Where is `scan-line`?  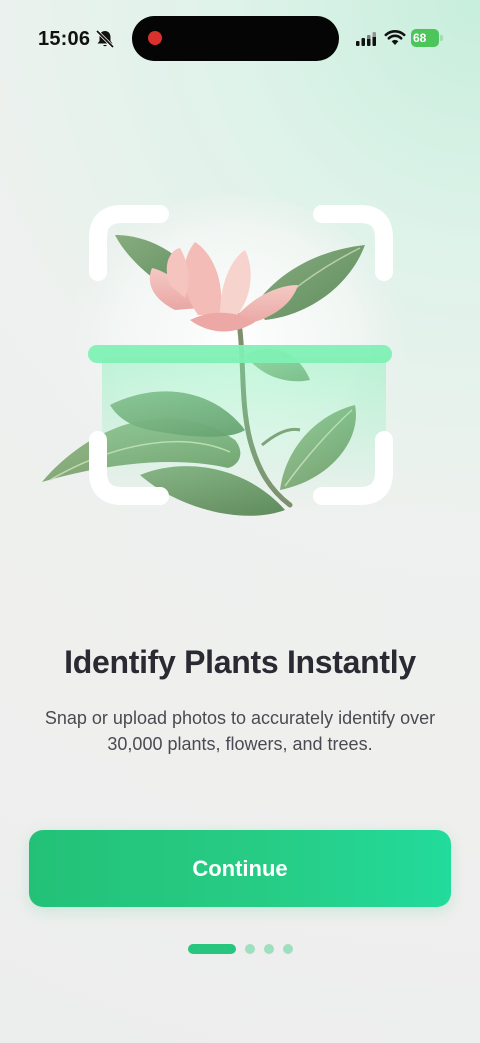 scan-line is located at coordinates (240, 354).